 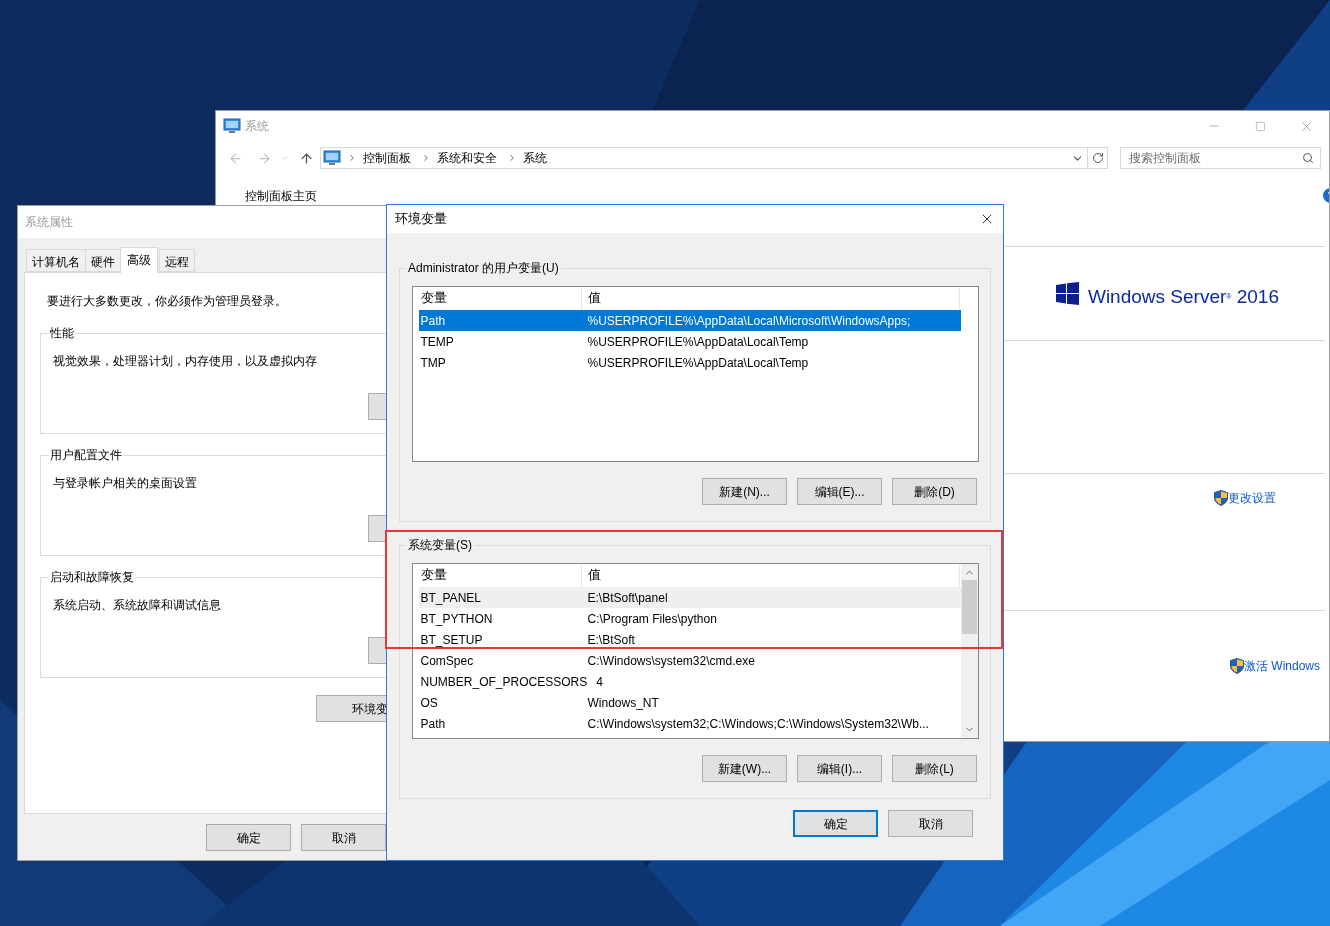 What do you see at coordinates (56, 260) in the screenshot?
I see `tab: 计算机名` at bounding box center [56, 260].